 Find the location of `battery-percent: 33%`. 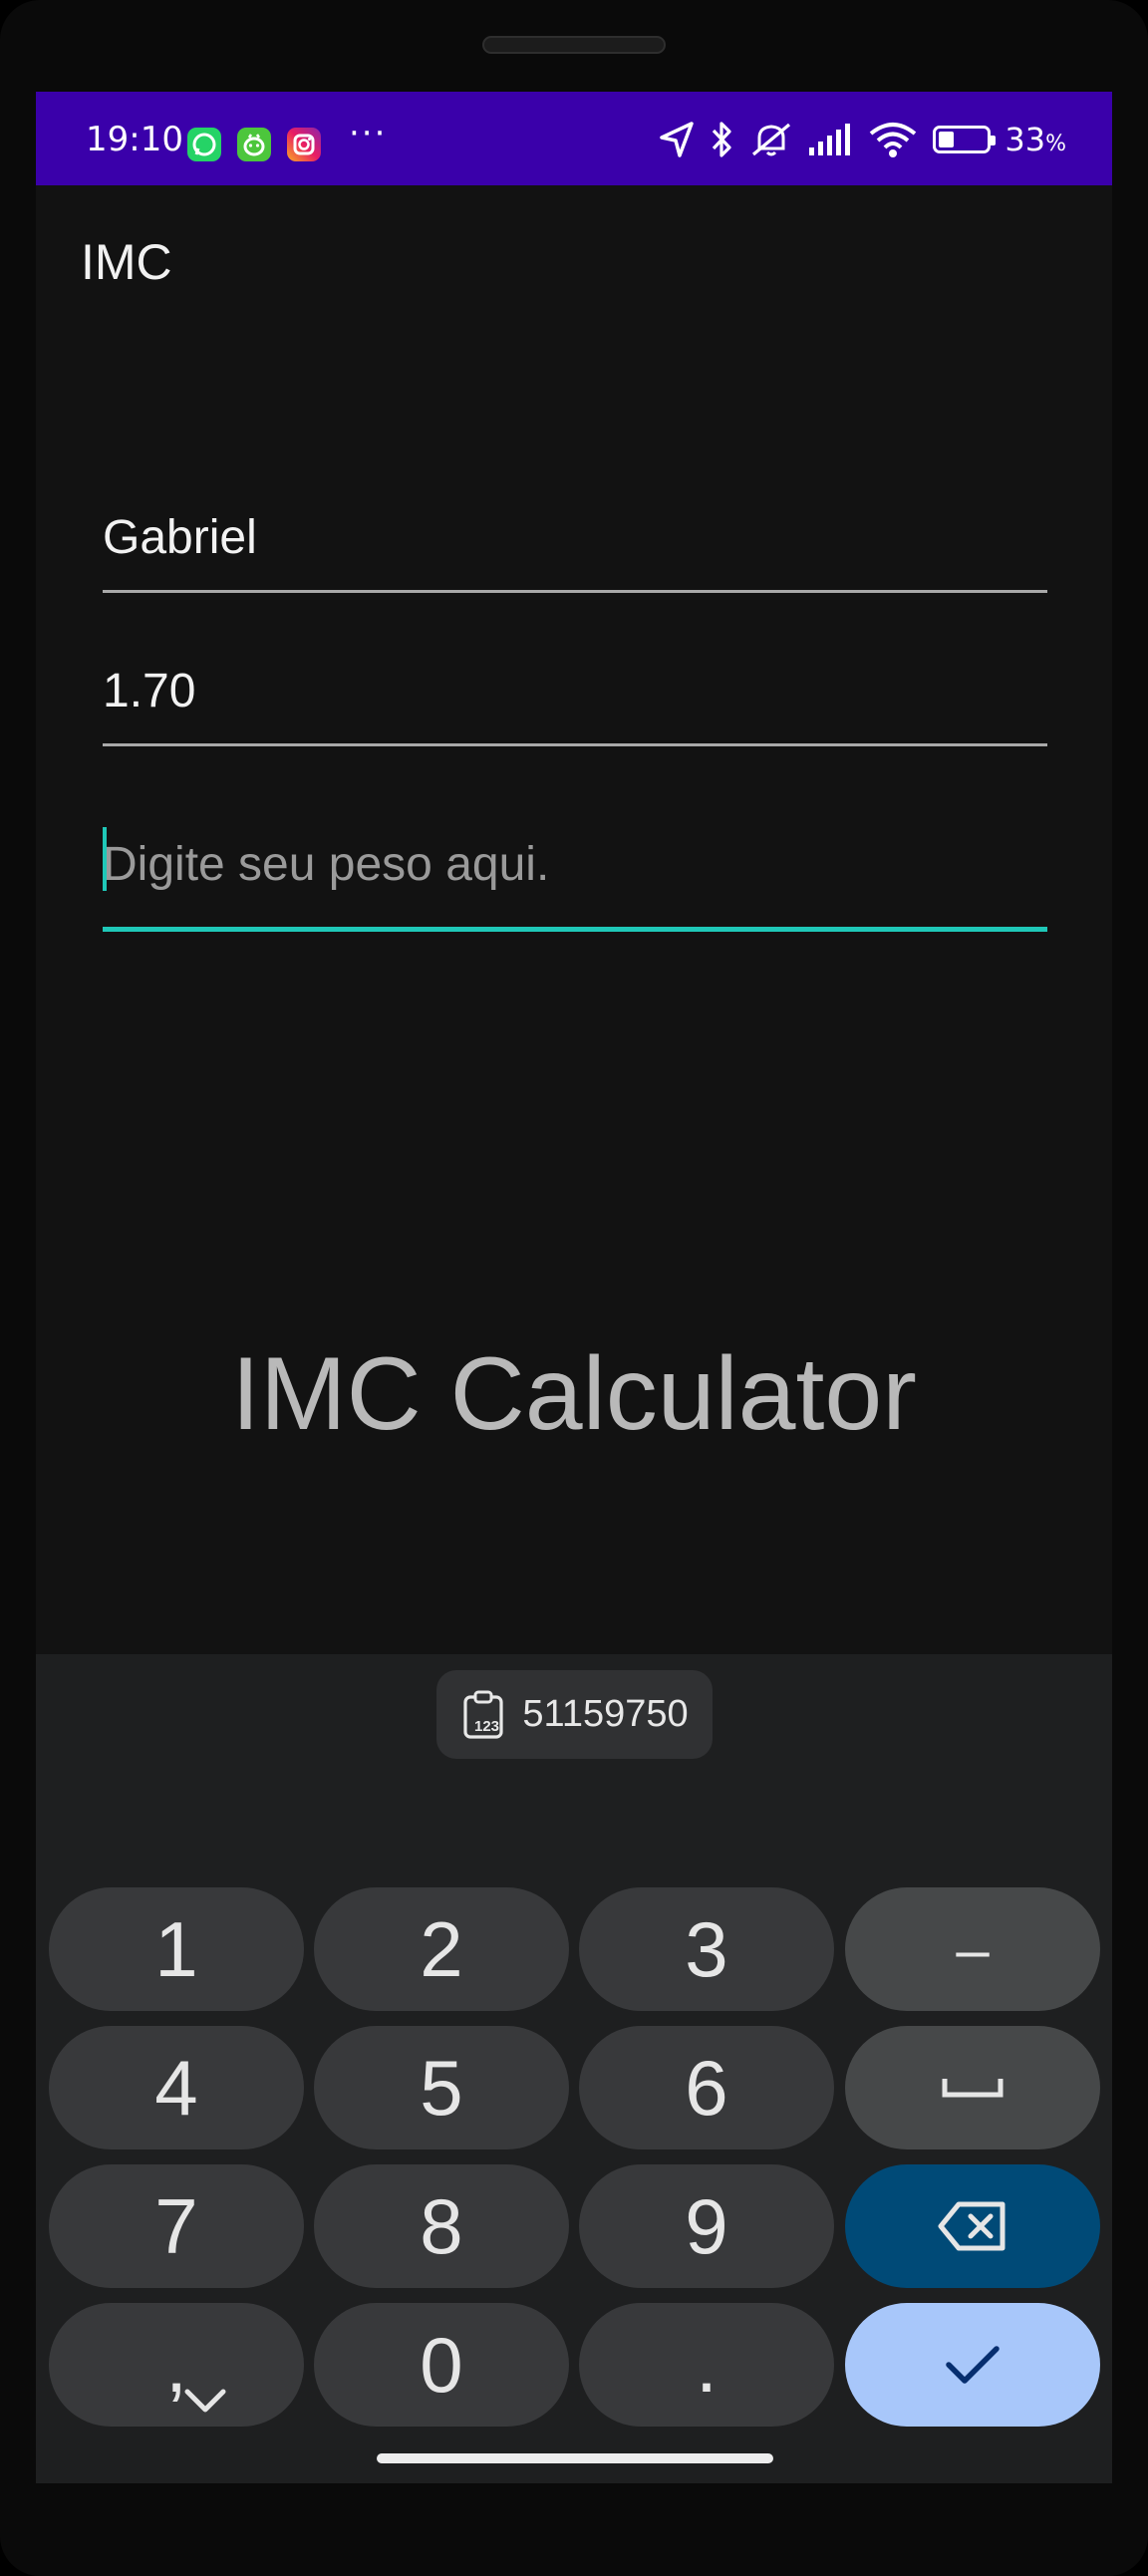

battery-percent: 33% is located at coordinates (1035, 139).